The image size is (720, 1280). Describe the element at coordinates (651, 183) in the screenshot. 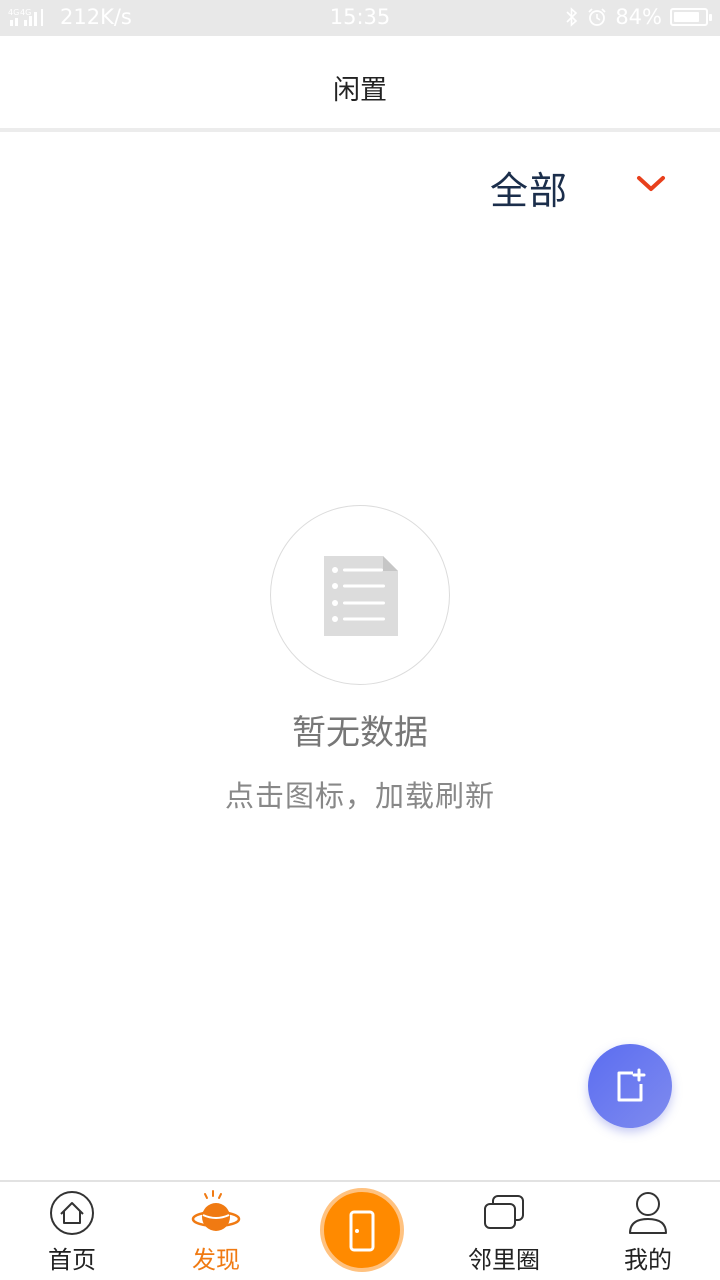

I see `chevron-down-icon` at that location.